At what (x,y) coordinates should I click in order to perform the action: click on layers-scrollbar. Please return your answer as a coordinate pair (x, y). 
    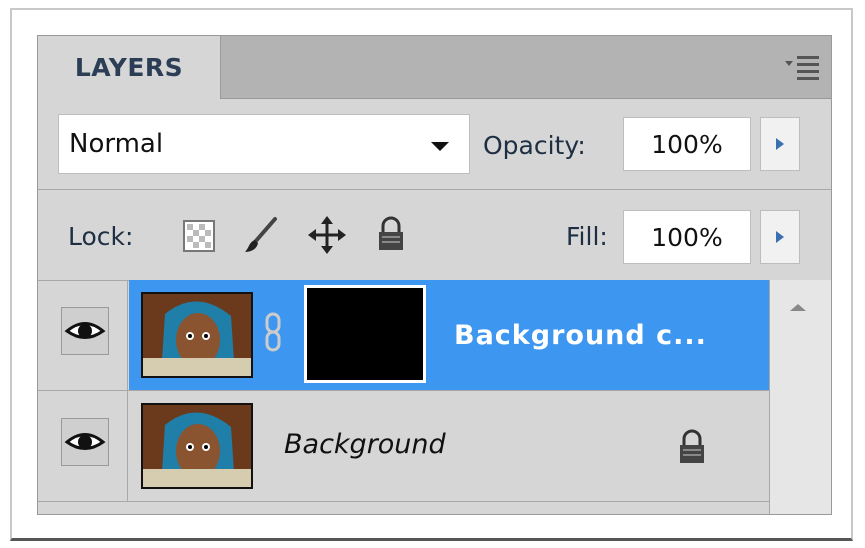
    Looking at the image, I should click on (800, 397).